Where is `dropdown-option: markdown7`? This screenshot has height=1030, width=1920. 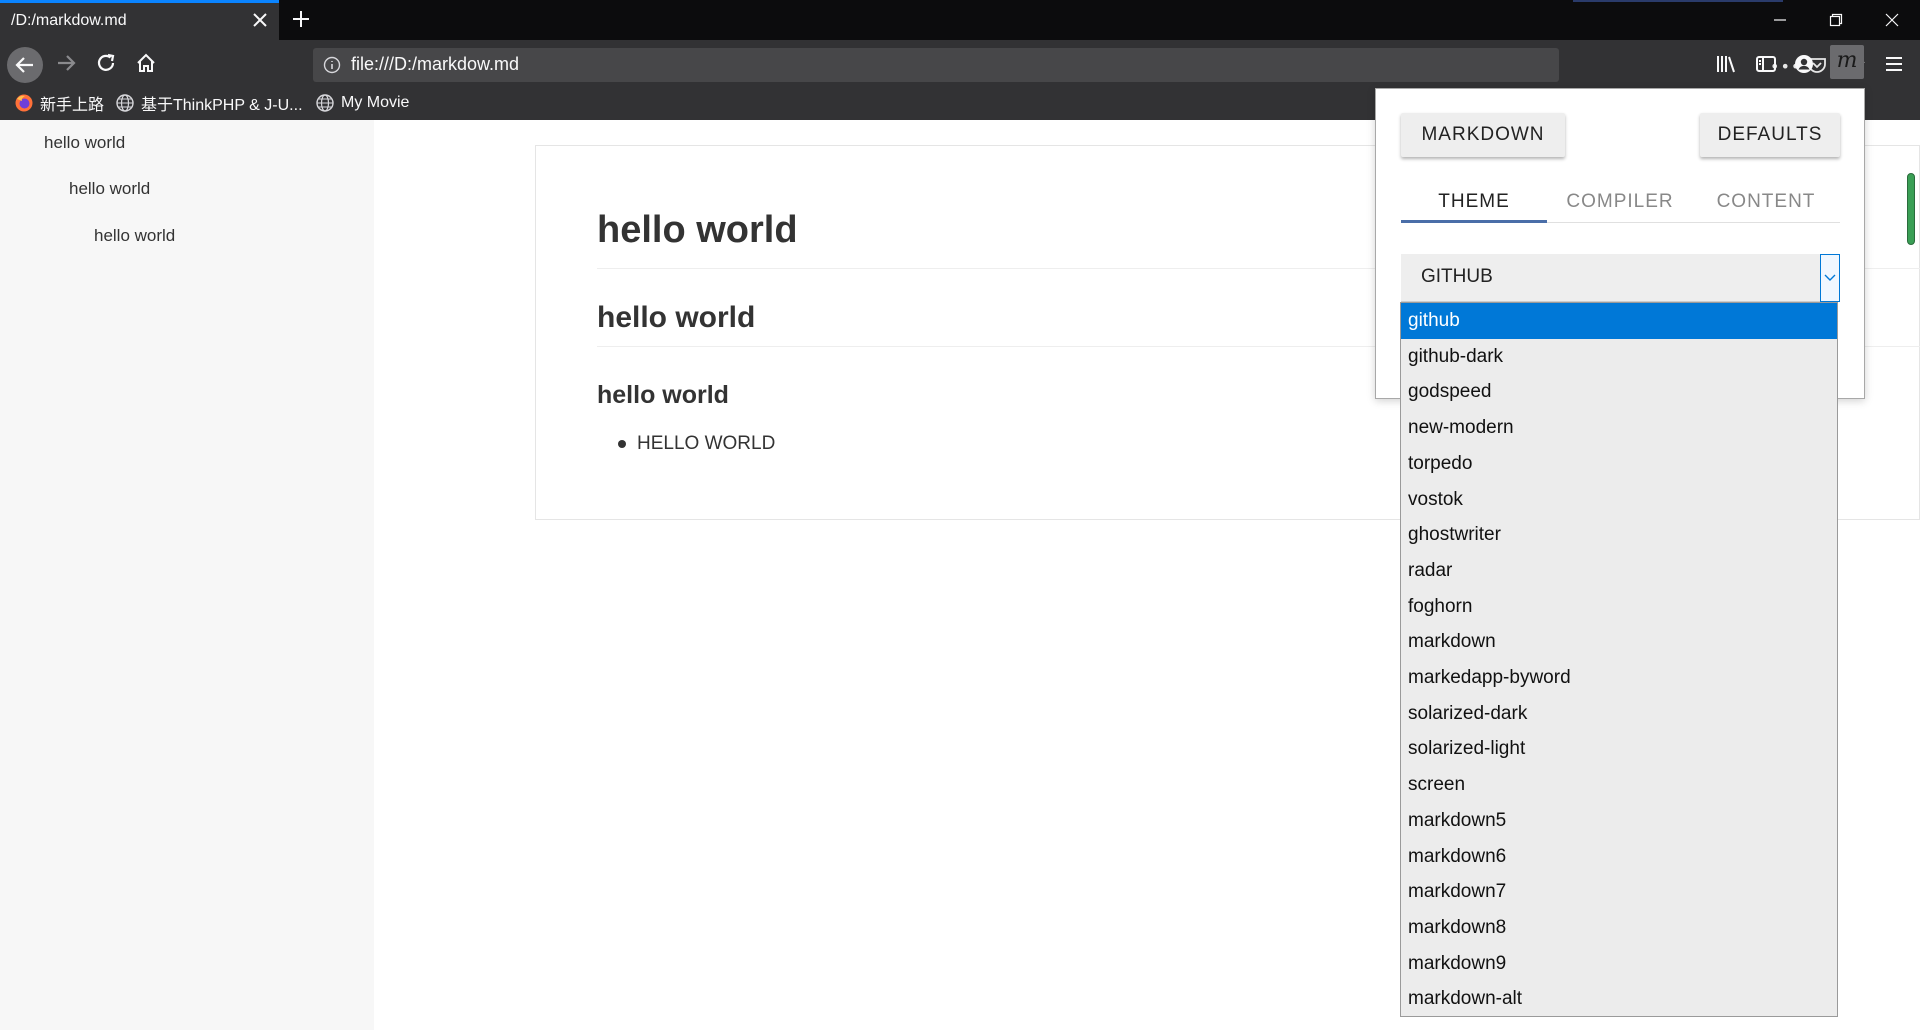
dropdown-option: markdown7 is located at coordinates (1619, 892).